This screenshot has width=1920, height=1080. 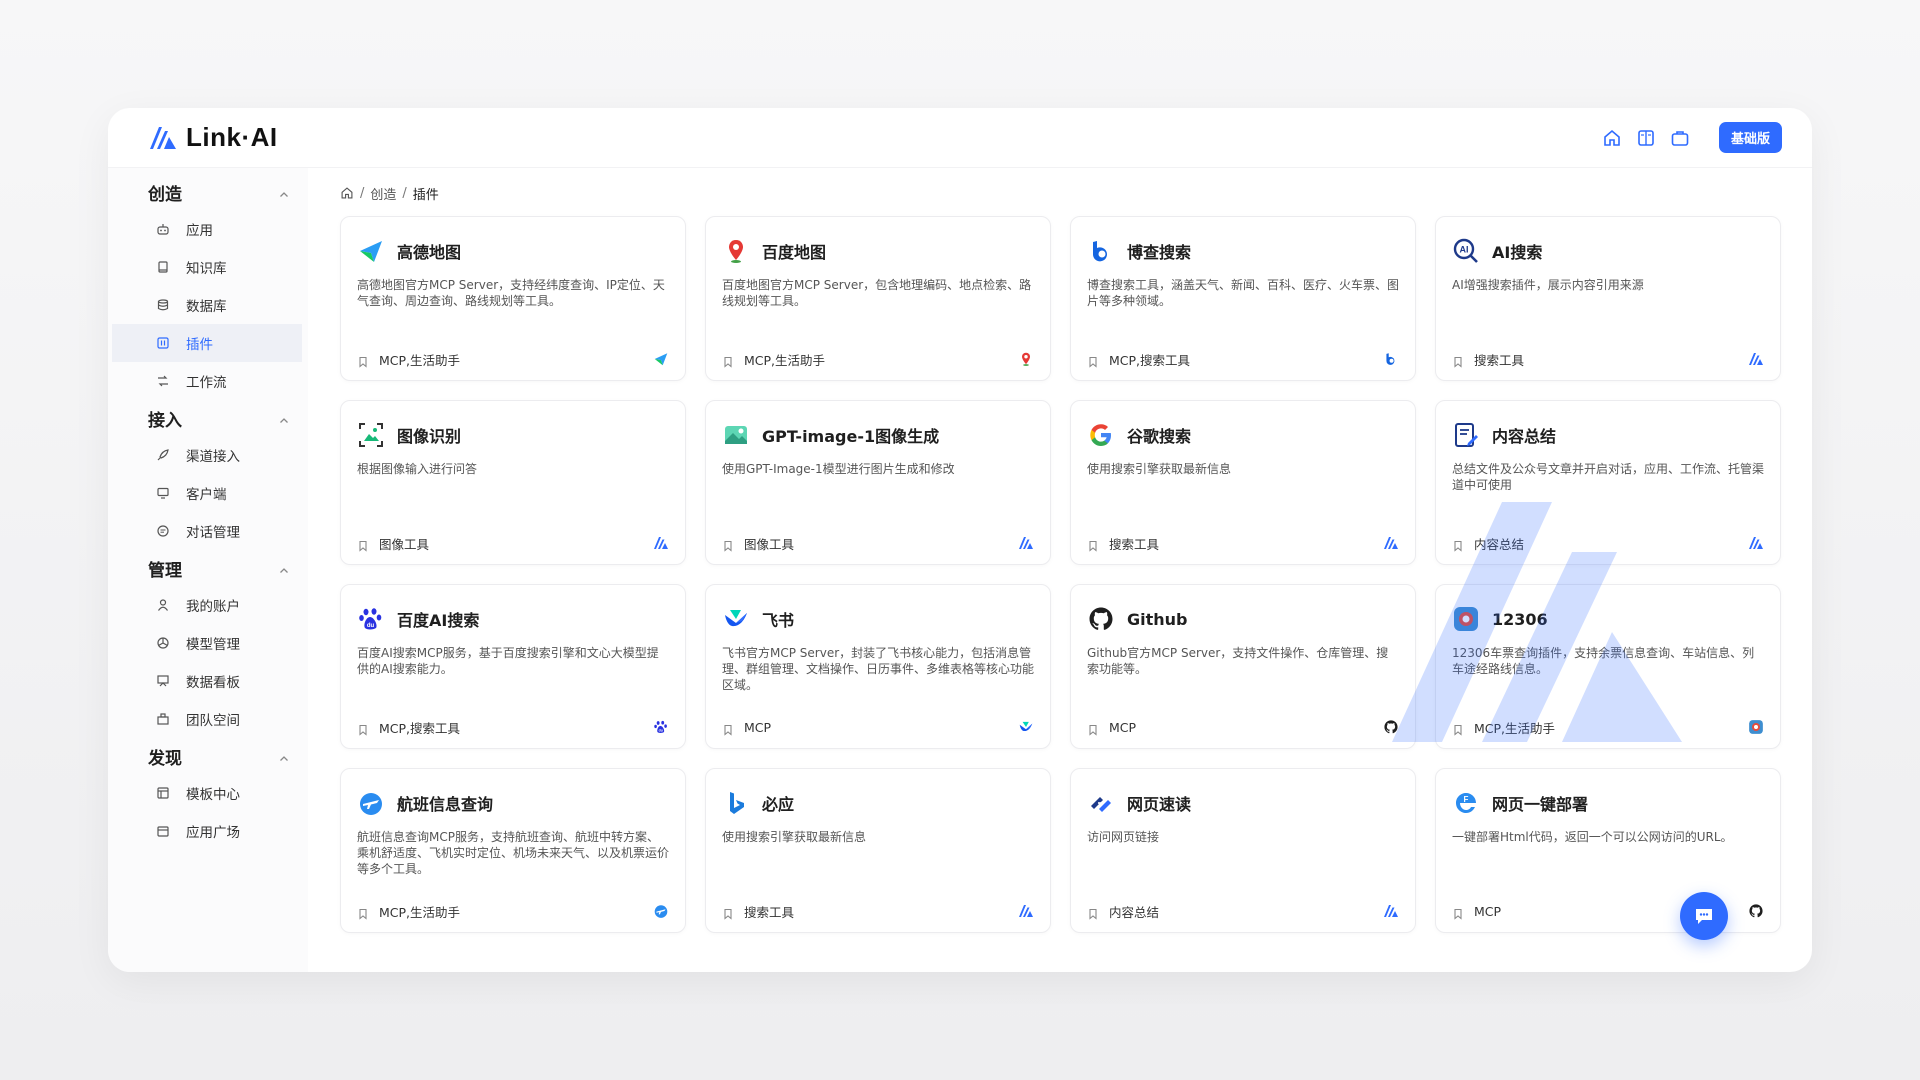 I want to click on sidebar-section-title: 接入, so click(x=165, y=420).